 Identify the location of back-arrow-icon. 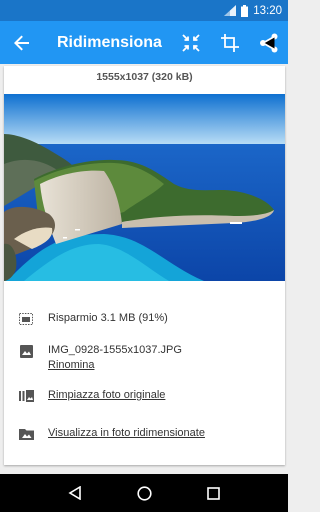
(21, 42).